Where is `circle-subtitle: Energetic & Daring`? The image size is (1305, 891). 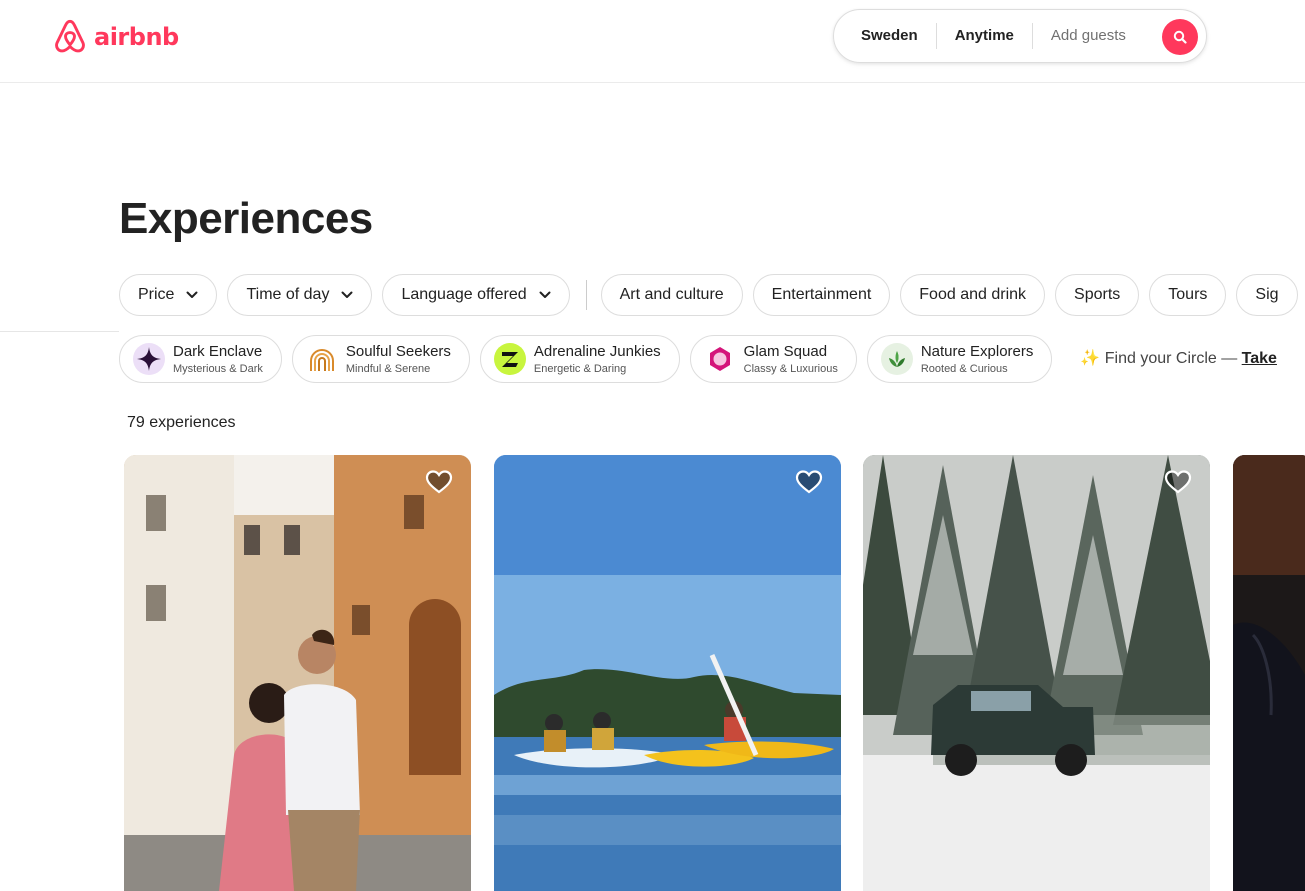
circle-subtitle: Energetic & Daring is located at coordinates (580, 368).